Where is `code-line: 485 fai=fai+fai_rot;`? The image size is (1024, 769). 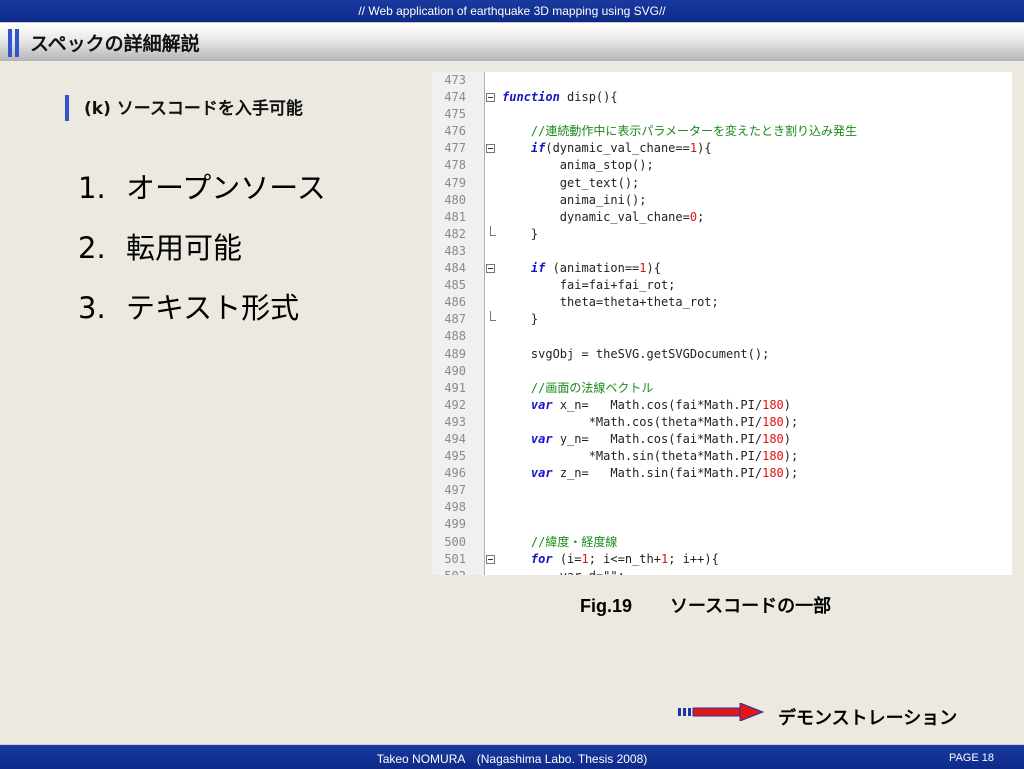
code-line: 485 fai=fai+fai_rot; is located at coordinates (722, 285).